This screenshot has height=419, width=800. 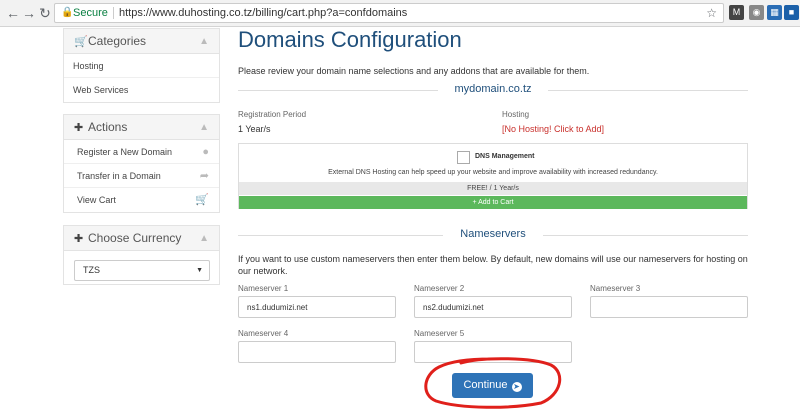 What do you see at coordinates (493, 307) in the screenshot?
I see `nameserver-2-input` at bounding box center [493, 307].